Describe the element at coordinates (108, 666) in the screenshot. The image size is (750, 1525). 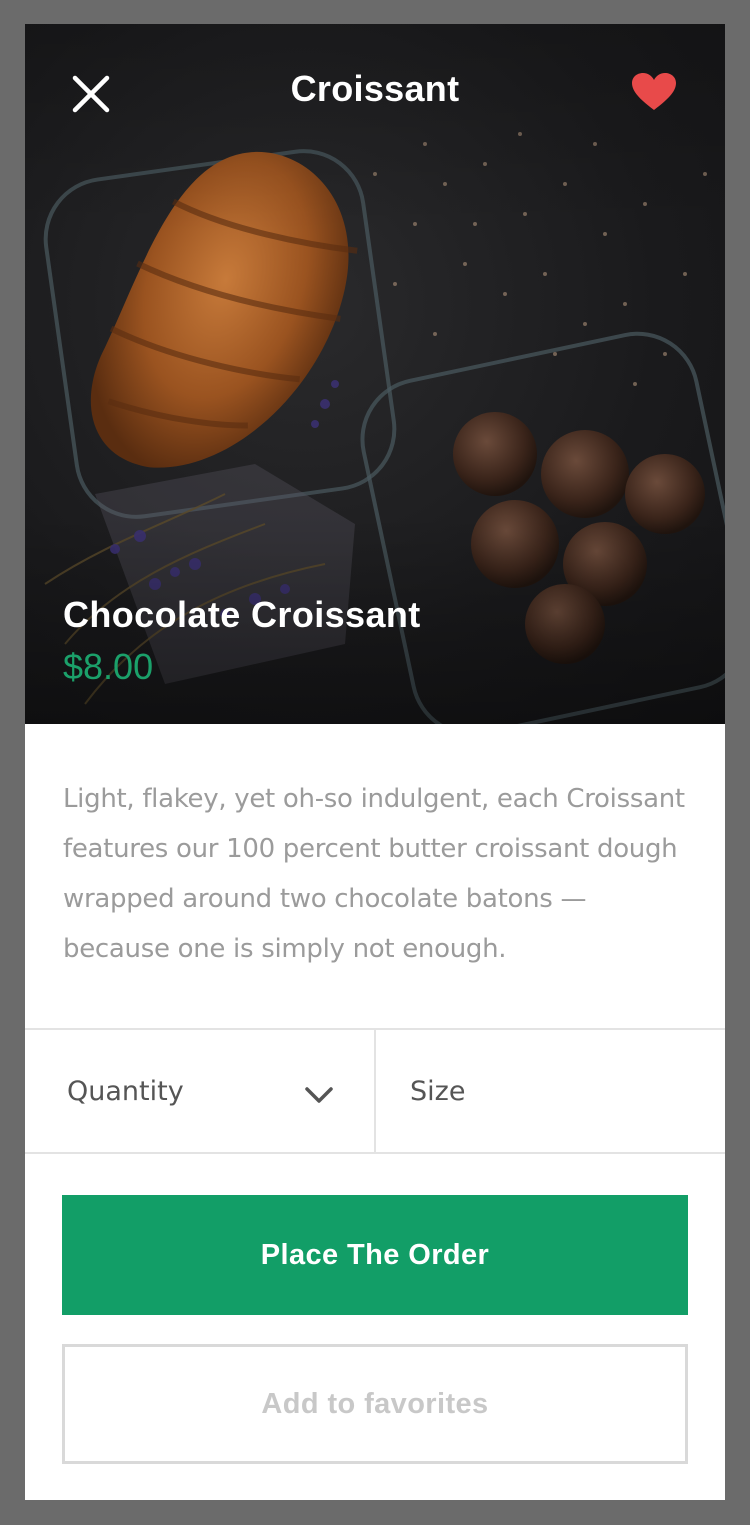
I see `product-price: $8.00` at that location.